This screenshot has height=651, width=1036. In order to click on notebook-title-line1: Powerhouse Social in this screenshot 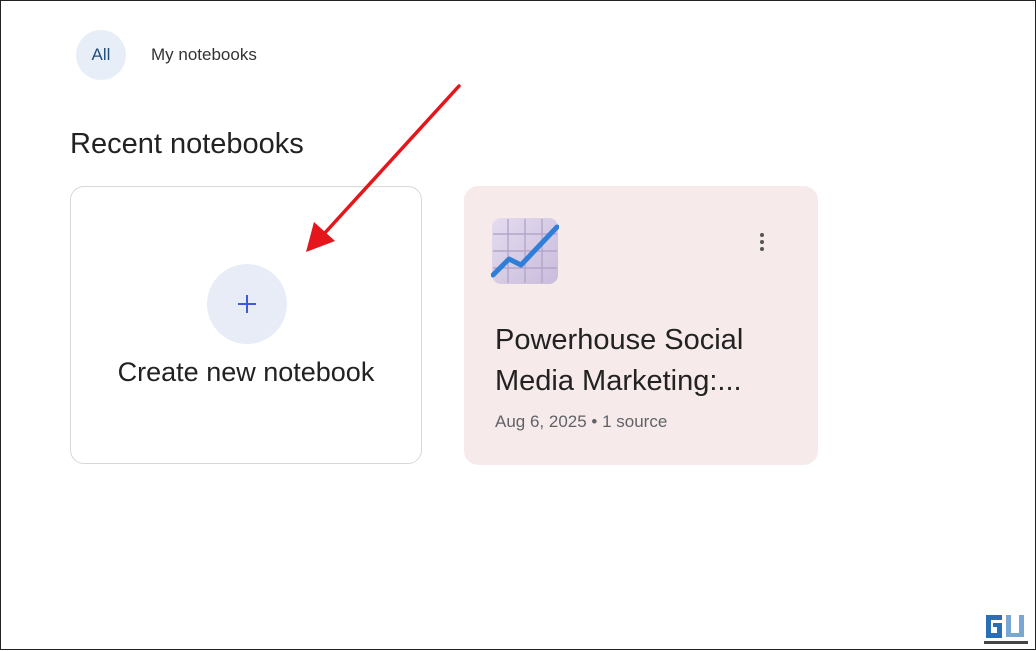, I will do `click(619, 340)`.